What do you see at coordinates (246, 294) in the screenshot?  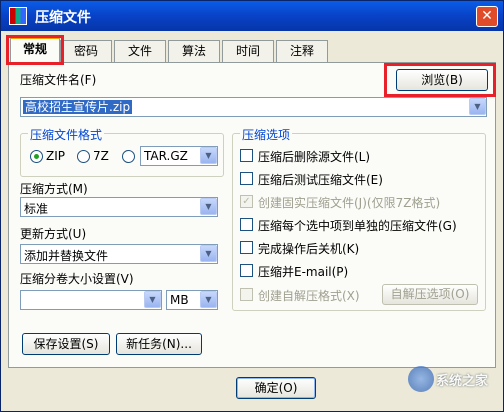 I see `sfx-checkbox` at bounding box center [246, 294].